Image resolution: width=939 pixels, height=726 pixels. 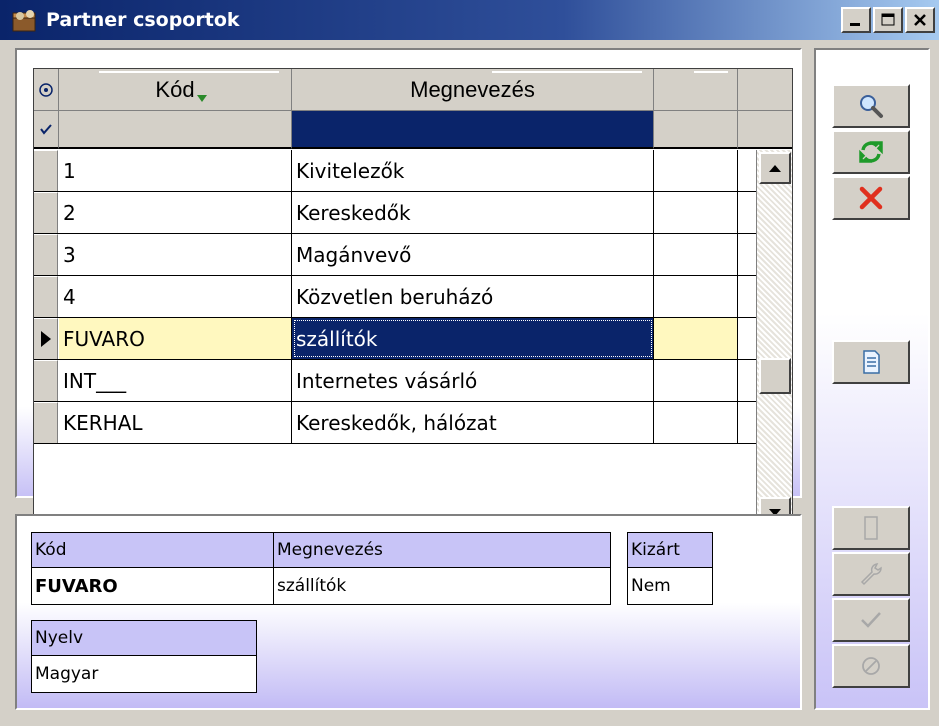 I want to click on minimize-button, so click(x=856, y=20).